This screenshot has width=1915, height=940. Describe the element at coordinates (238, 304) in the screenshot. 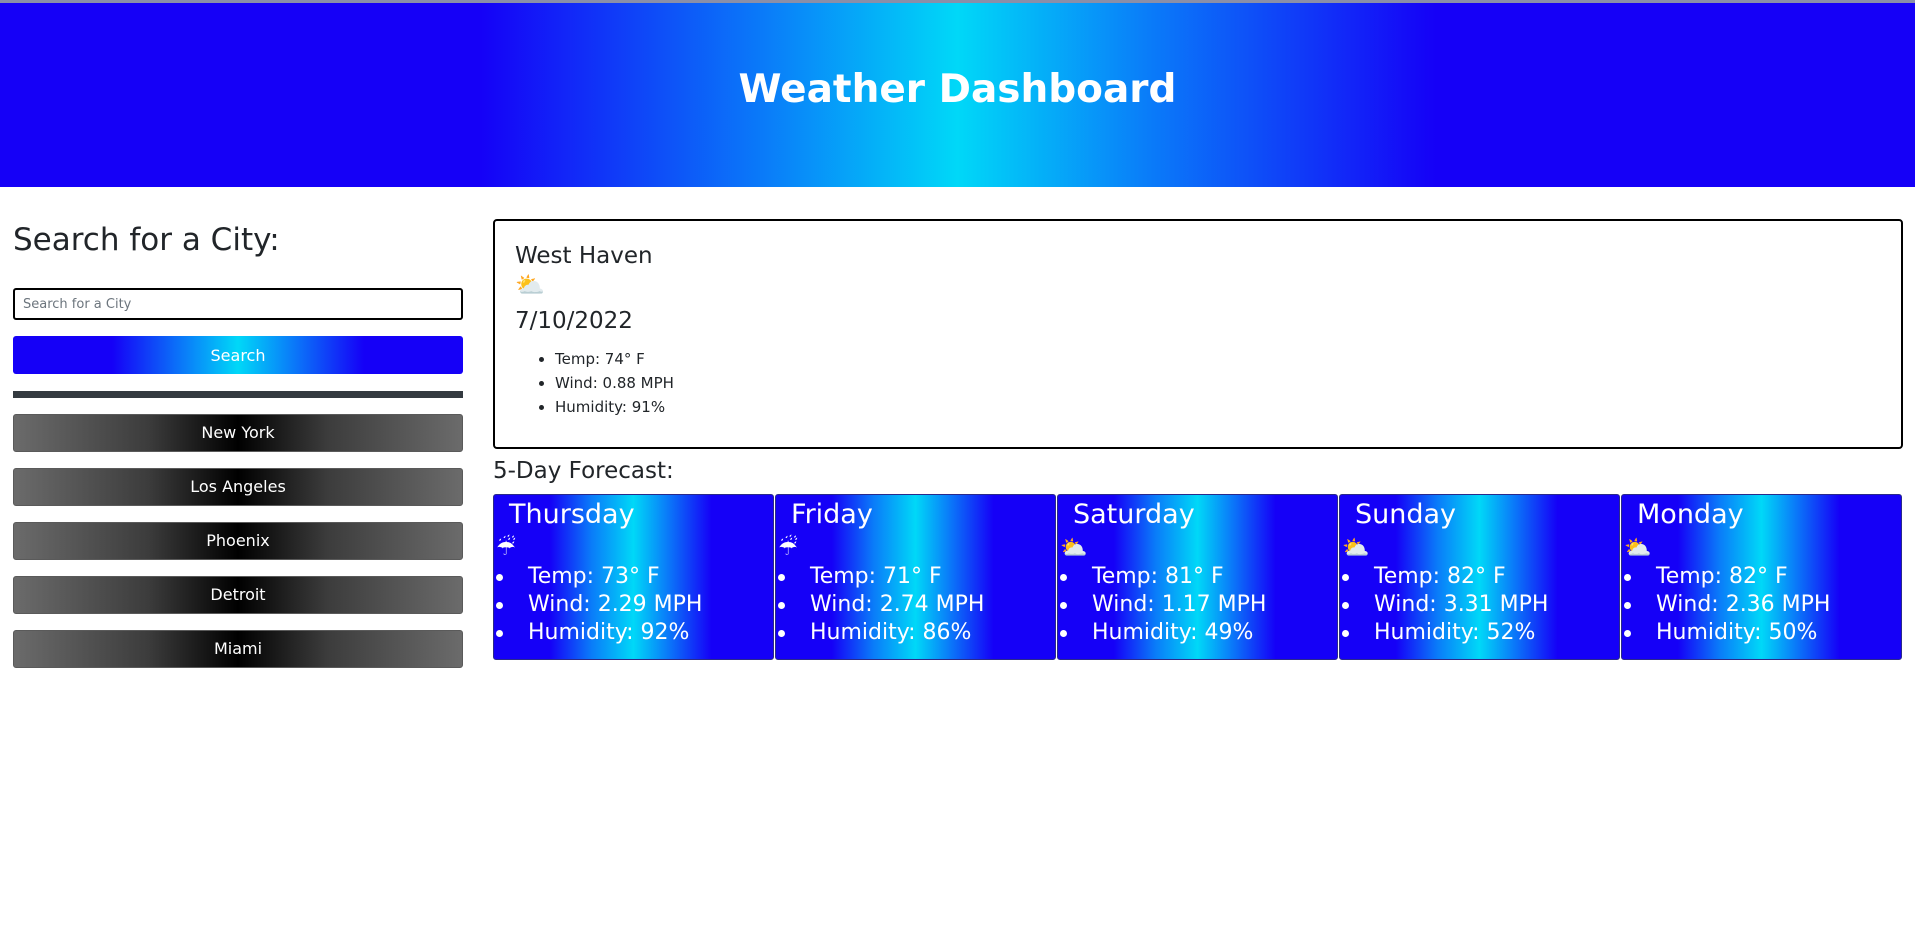

I see `search-input` at that location.